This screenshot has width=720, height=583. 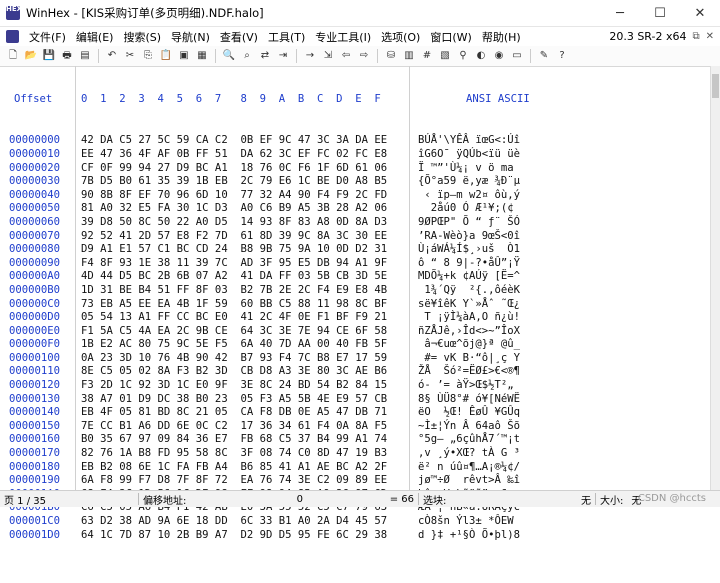 I want to click on find-next-icon: ⇥, so click(x=283, y=56).